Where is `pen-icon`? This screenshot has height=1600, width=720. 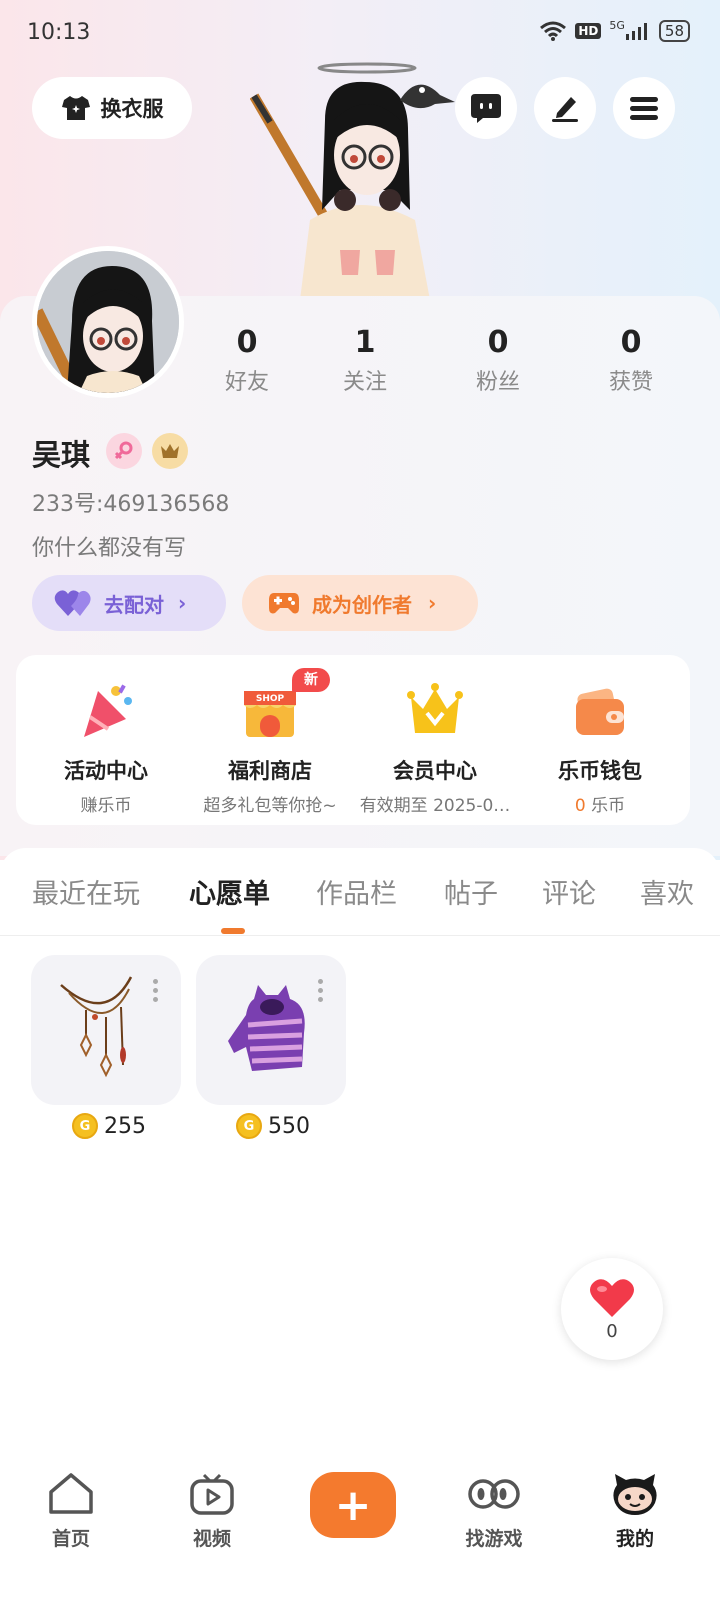 pen-icon is located at coordinates (565, 109).